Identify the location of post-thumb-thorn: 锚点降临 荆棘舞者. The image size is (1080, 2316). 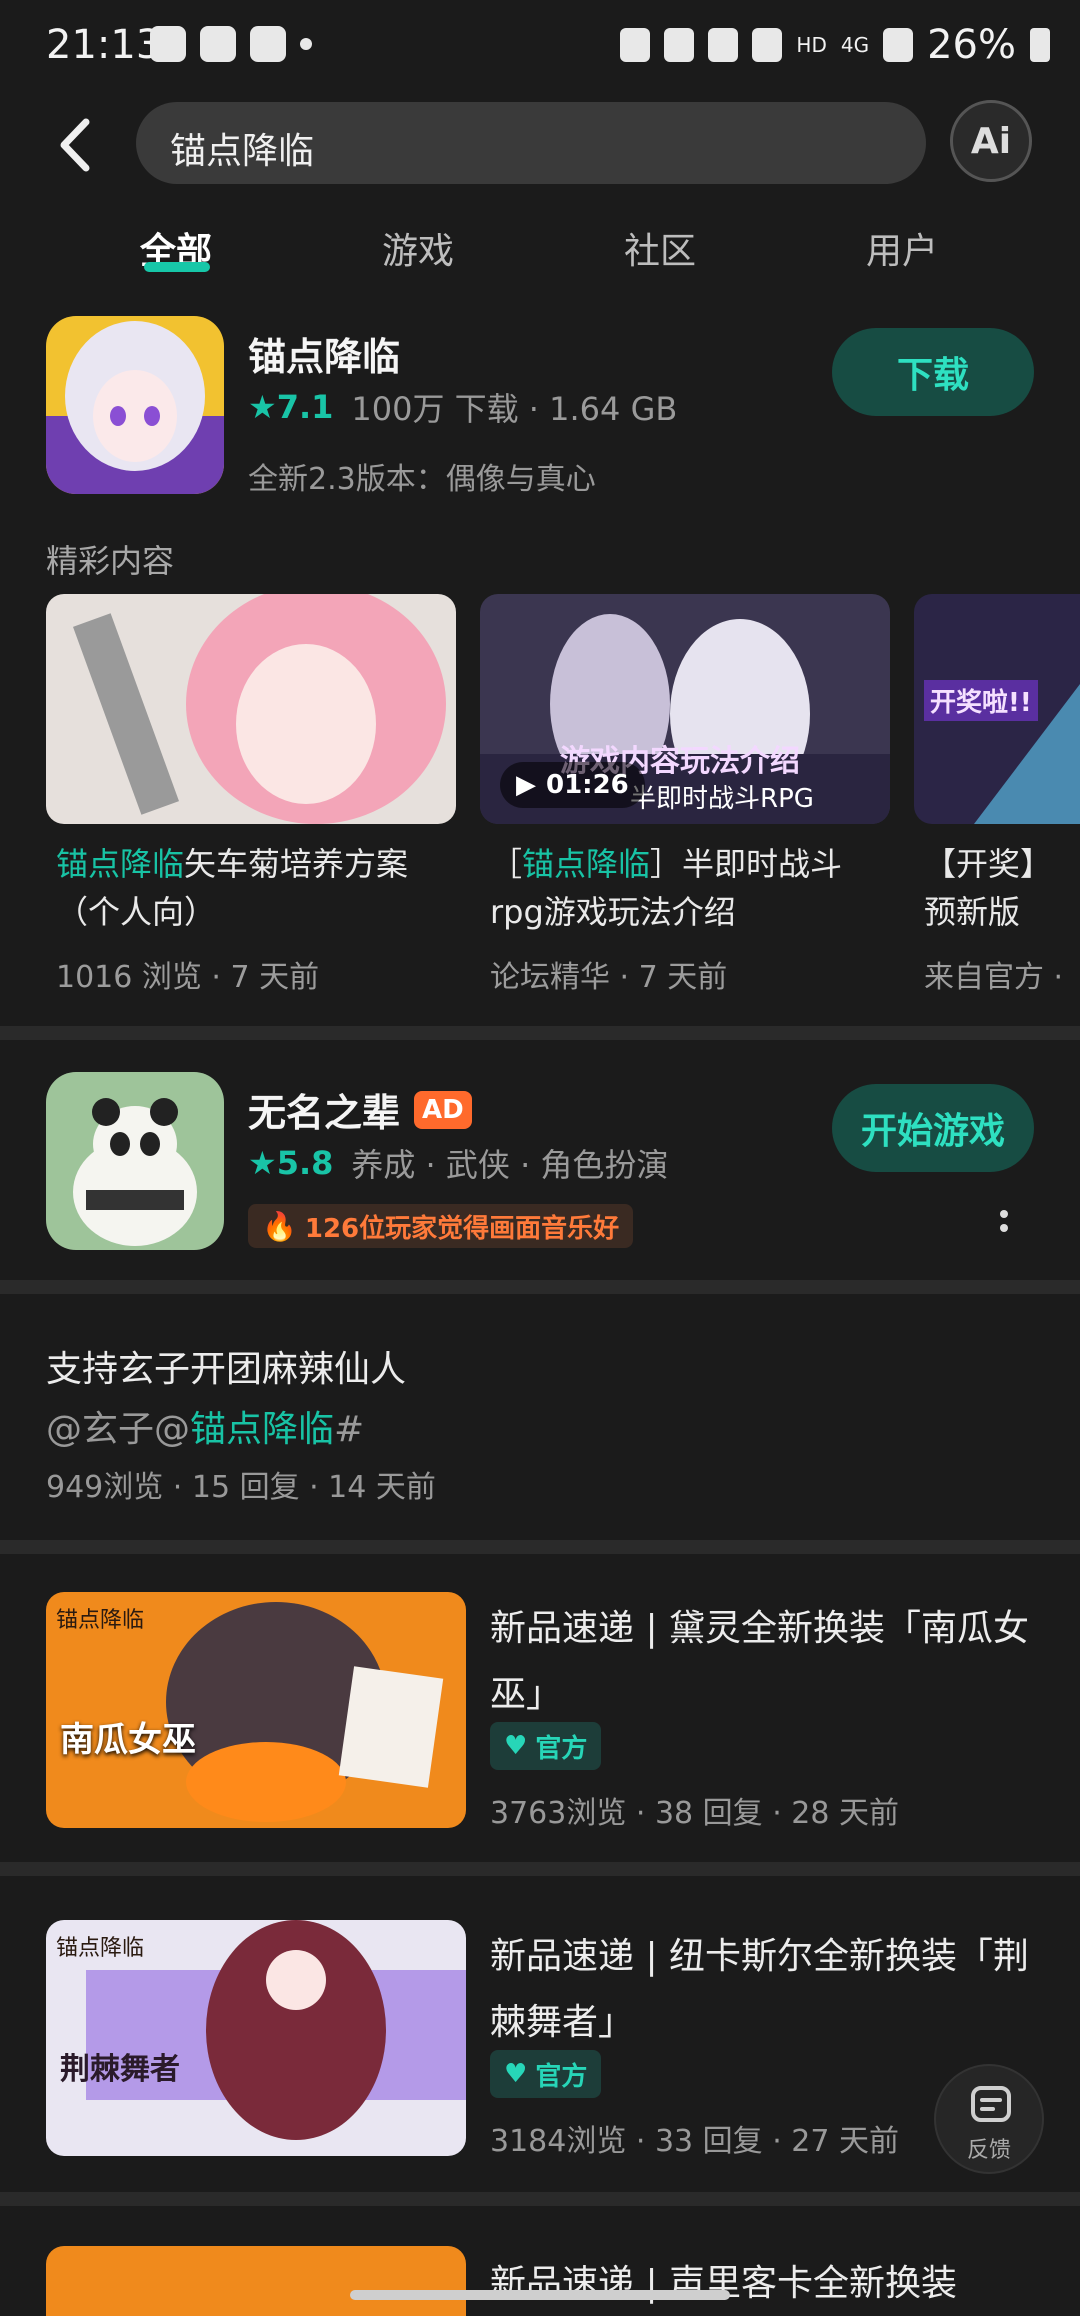
(256, 2038).